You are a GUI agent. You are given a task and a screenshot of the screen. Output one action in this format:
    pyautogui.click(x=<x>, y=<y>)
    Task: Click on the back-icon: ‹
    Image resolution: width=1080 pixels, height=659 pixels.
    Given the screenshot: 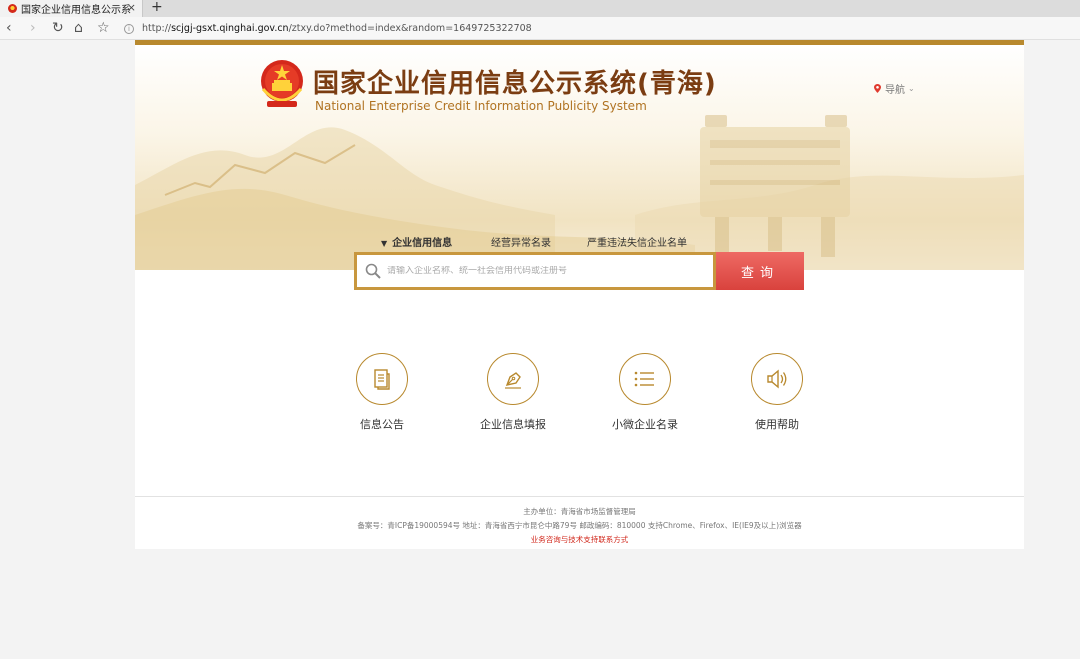 What is the action you would take?
    pyautogui.click(x=9, y=28)
    